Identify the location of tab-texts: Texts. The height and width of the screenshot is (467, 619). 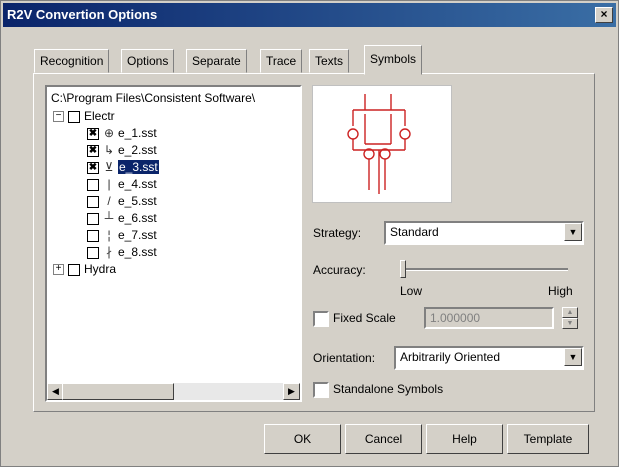
(329, 61).